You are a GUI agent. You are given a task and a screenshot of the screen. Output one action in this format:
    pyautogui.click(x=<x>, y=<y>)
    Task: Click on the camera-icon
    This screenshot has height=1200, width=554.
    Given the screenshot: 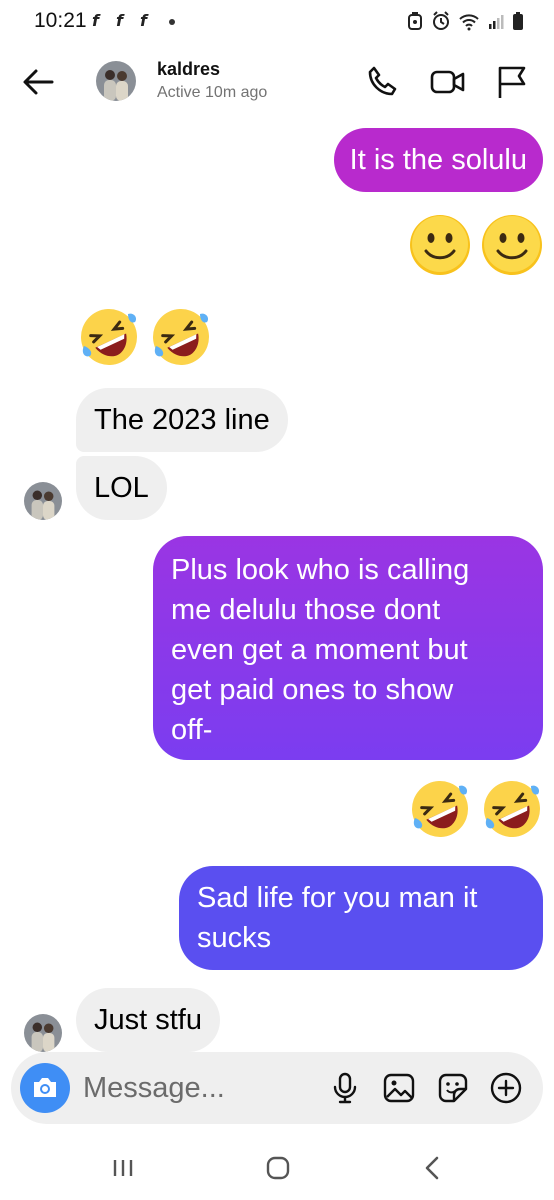 What is the action you would take?
    pyautogui.click(x=45, y=1087)
    